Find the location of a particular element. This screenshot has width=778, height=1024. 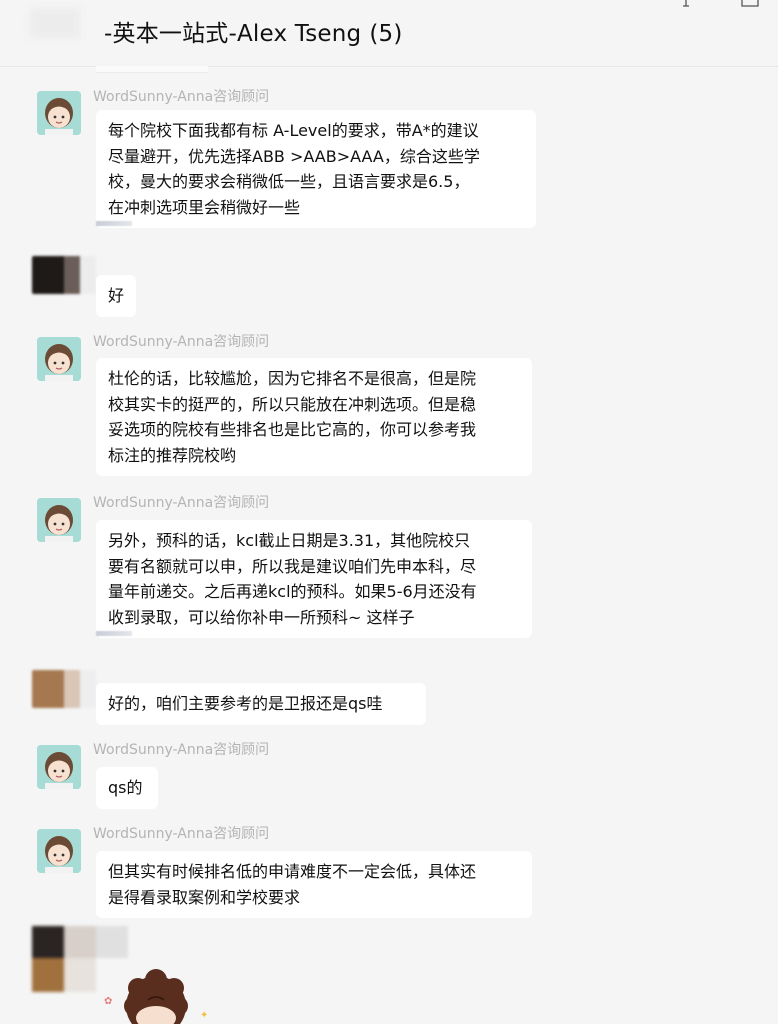

message-line: 是得看录取案例和学校要求 is located at coordinates (204, 897).